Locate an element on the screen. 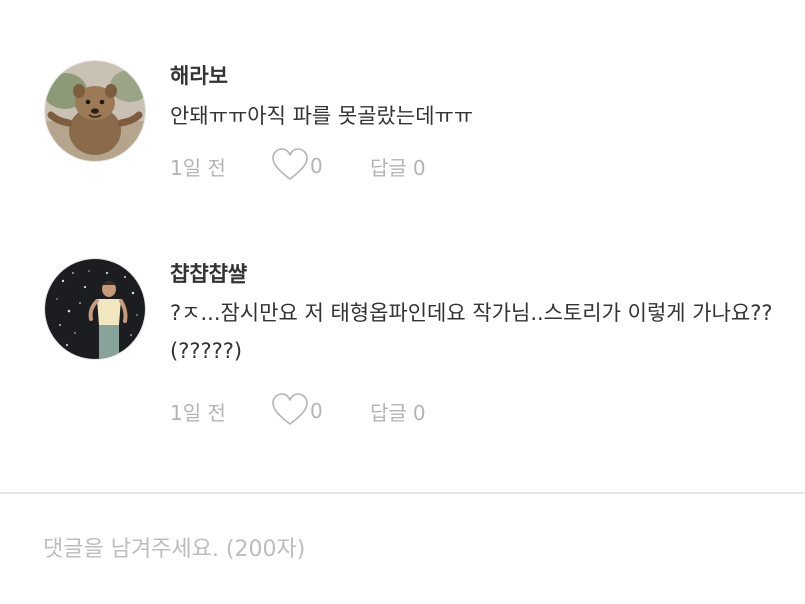 The image size is (805, 604). quokka-avatar-image is located at coordinates (95, 111).